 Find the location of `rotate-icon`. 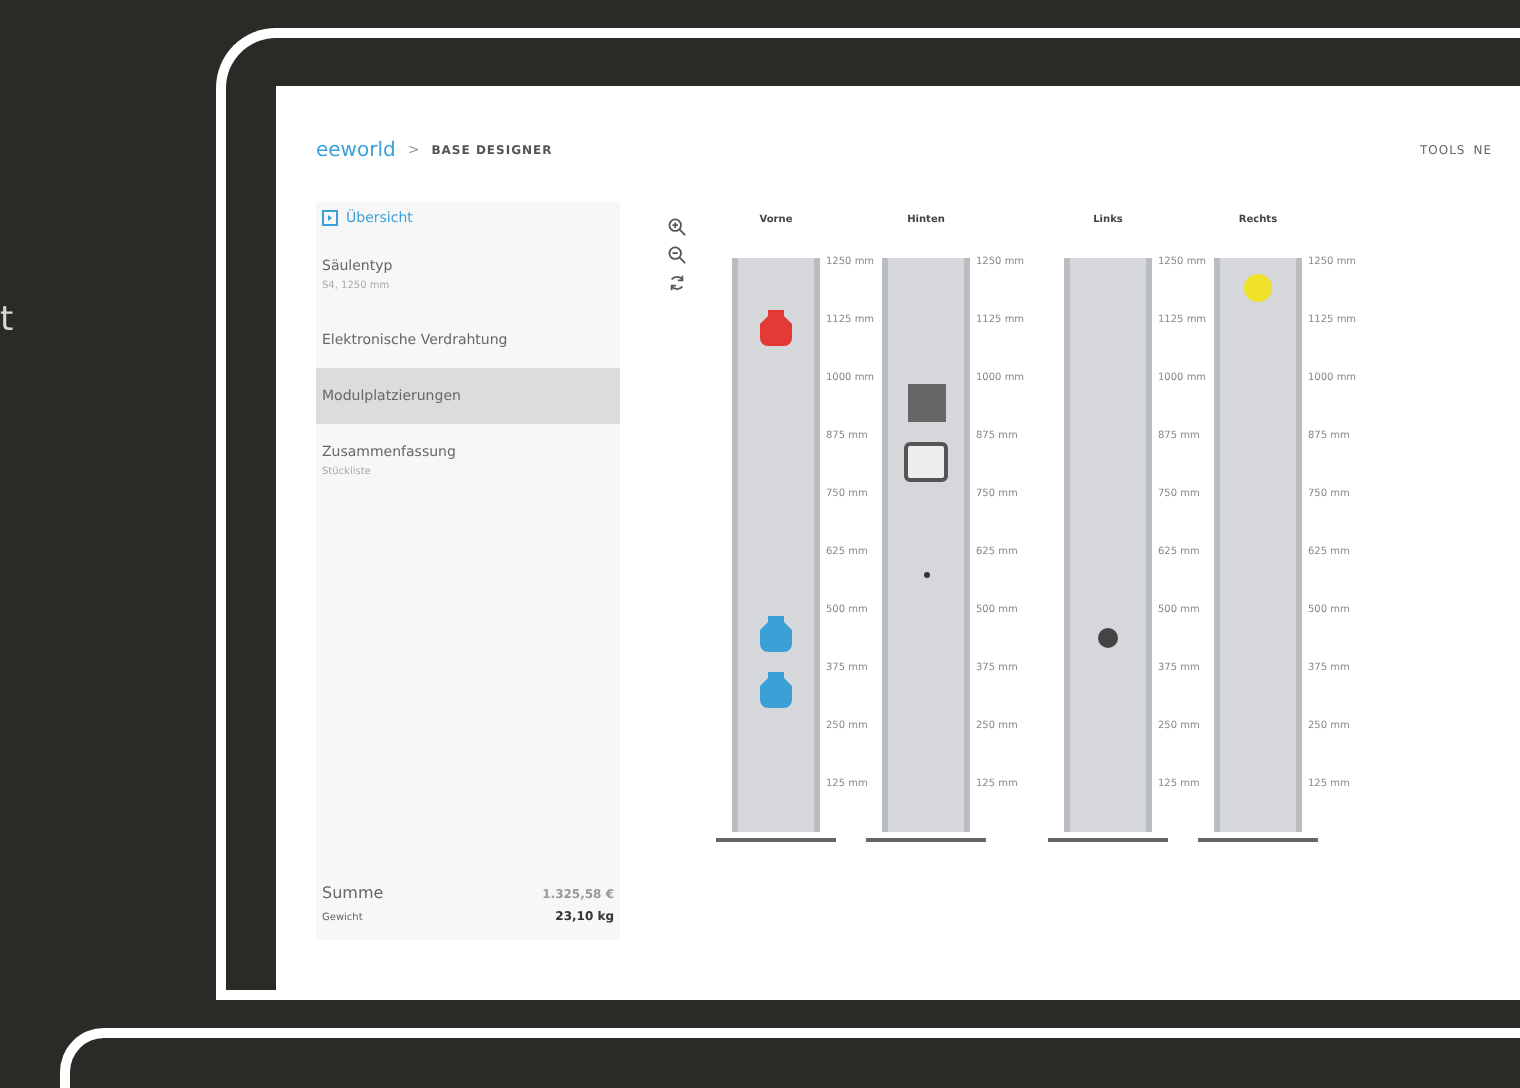

rotate-icon is located at coordinates (676, 283).